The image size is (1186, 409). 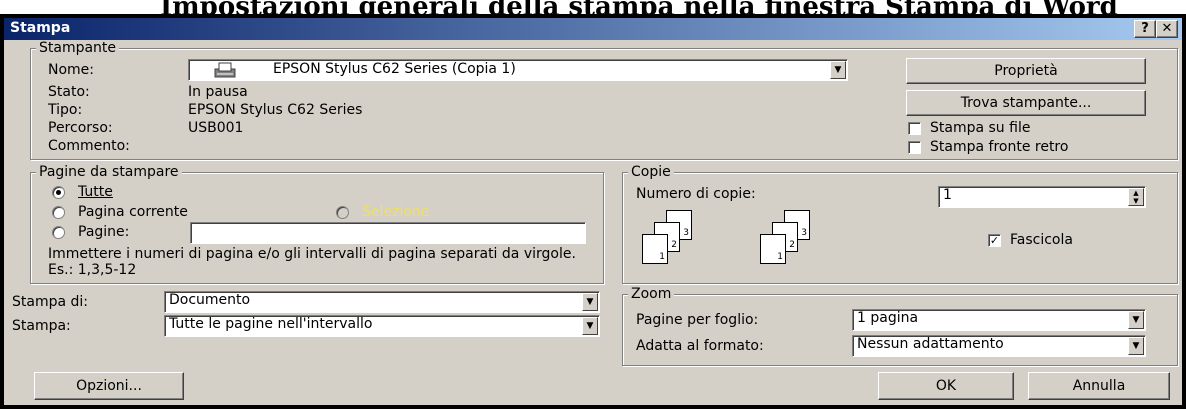 I want to click on scale-select: Nessun adattamento ▼, so click(x=999, y=346).